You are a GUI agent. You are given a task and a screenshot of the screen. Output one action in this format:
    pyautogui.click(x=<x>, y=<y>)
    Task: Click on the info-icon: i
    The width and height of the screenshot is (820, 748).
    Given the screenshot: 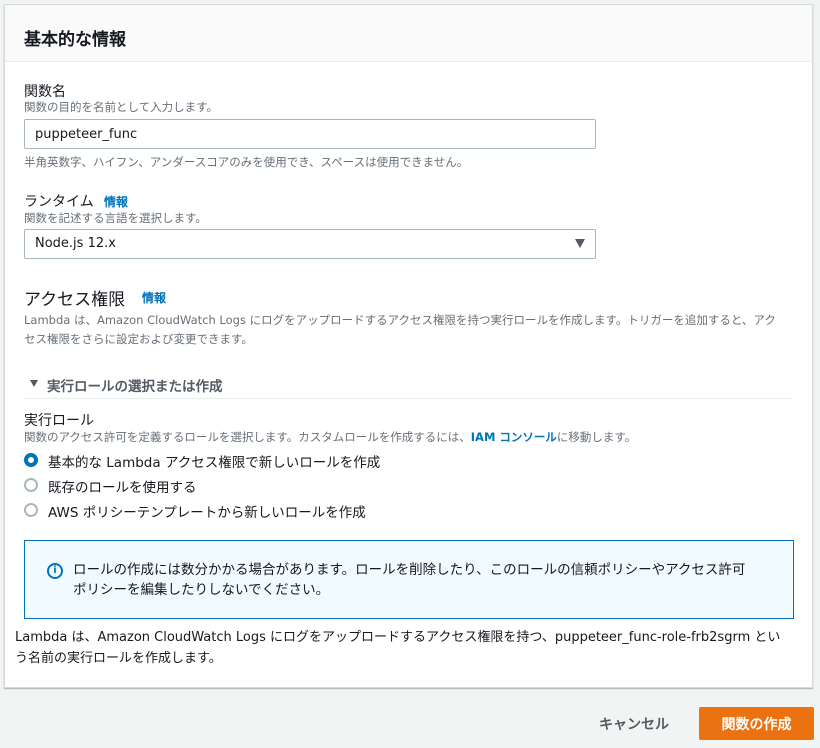 What is the action you would take?
    pyautogui.click(x=55, y=571)
    